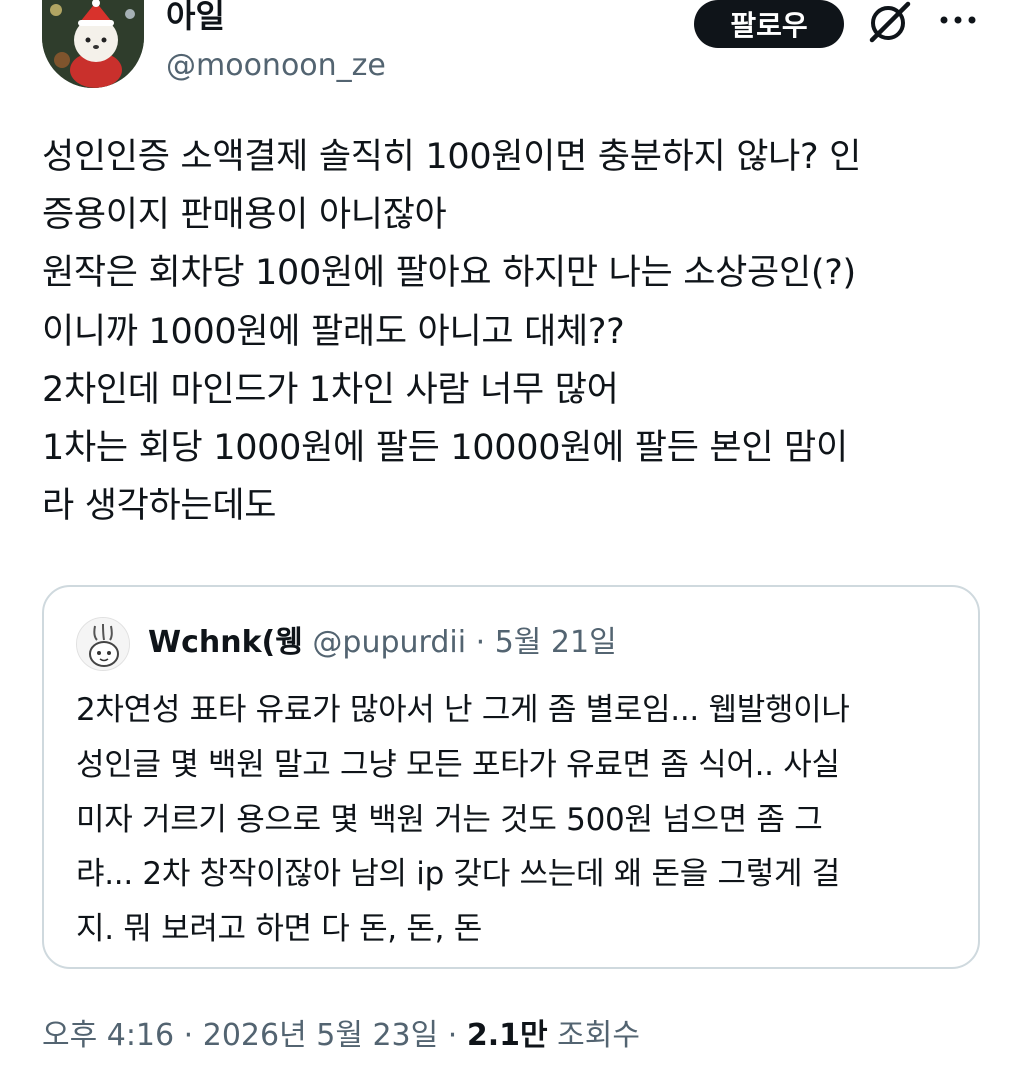  Describe the element at coordinates (463, 710) in the screenshot. I see `quoted-line: 2차연성 표타 유료가 많아서 난 그게 좀 별로임... 웹발행이나` at that location.